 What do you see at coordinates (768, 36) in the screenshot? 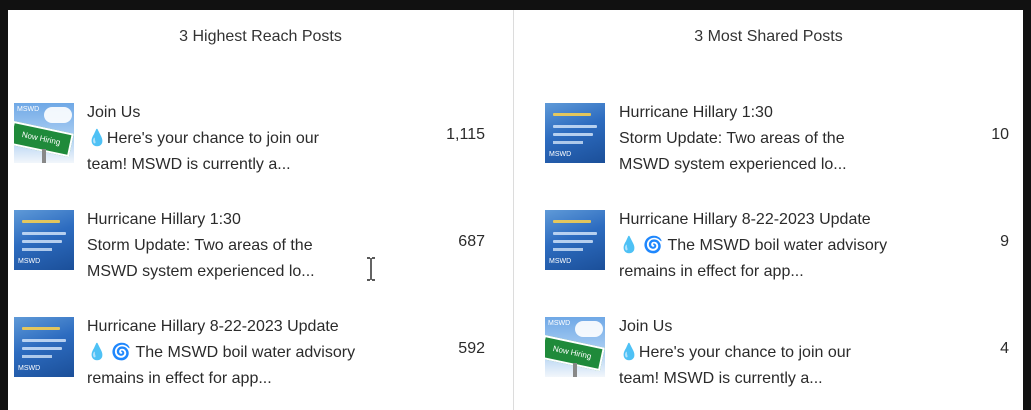
I see `most-shared-title: 3 Most Shared Posts` at bounding box center [768, 36].